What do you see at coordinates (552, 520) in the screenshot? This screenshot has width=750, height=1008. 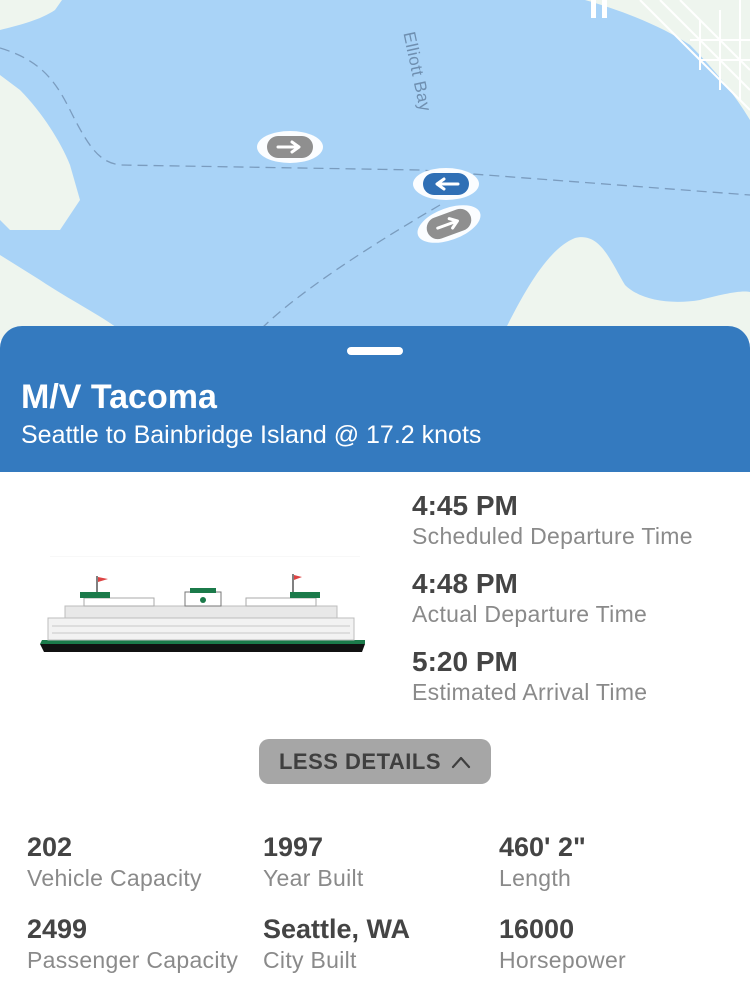 I see `scheduled-departure: 4:45 PM Scheduled Departure Time` at bounding box center [552, 520].